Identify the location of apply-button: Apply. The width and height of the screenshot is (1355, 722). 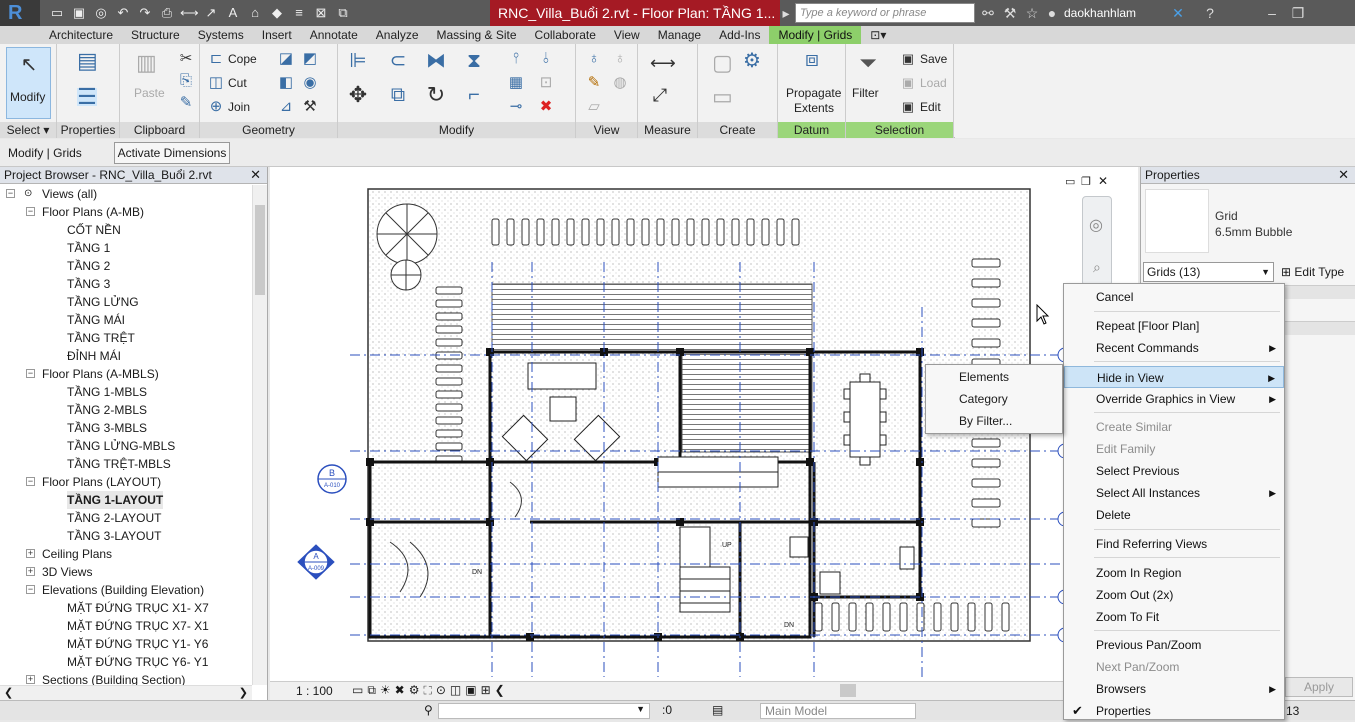
(1319, 687).